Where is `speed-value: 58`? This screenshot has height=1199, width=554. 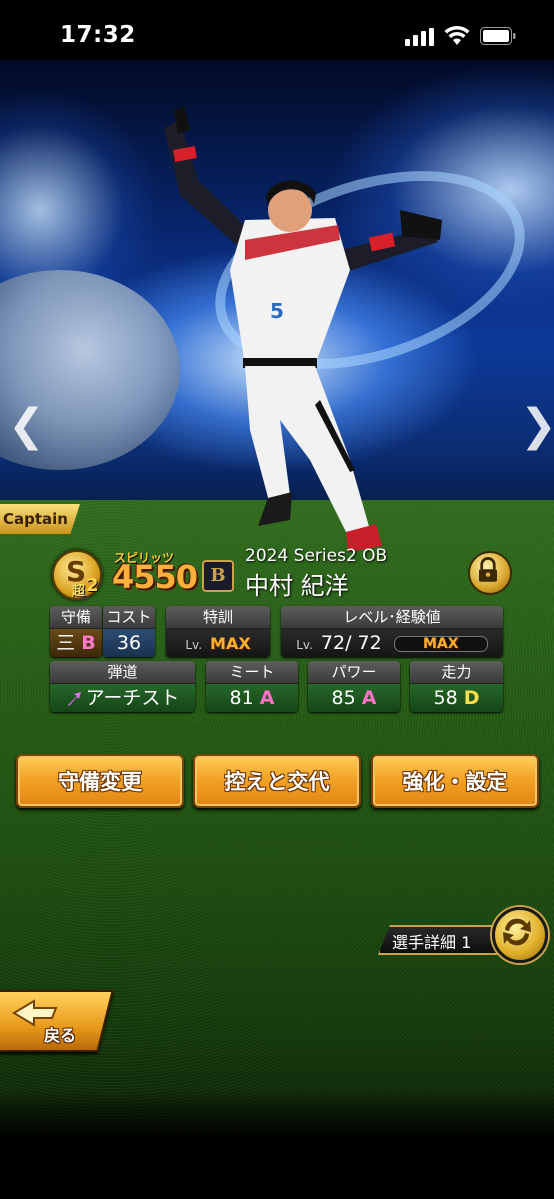
speed-value: 58 is located at coordinates (445, 698).